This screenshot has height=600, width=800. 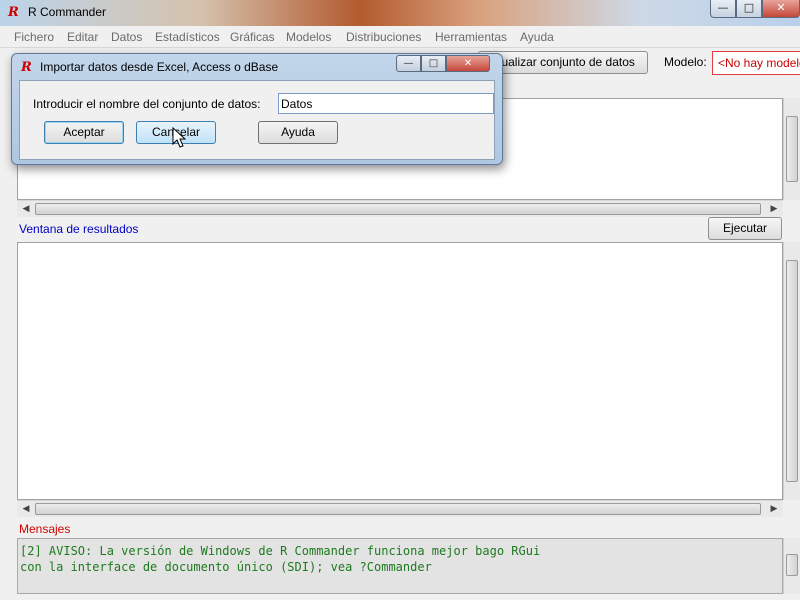 I want to click on main-title-bar: R R Commander — □ ✕, so click(x=400, y=13).